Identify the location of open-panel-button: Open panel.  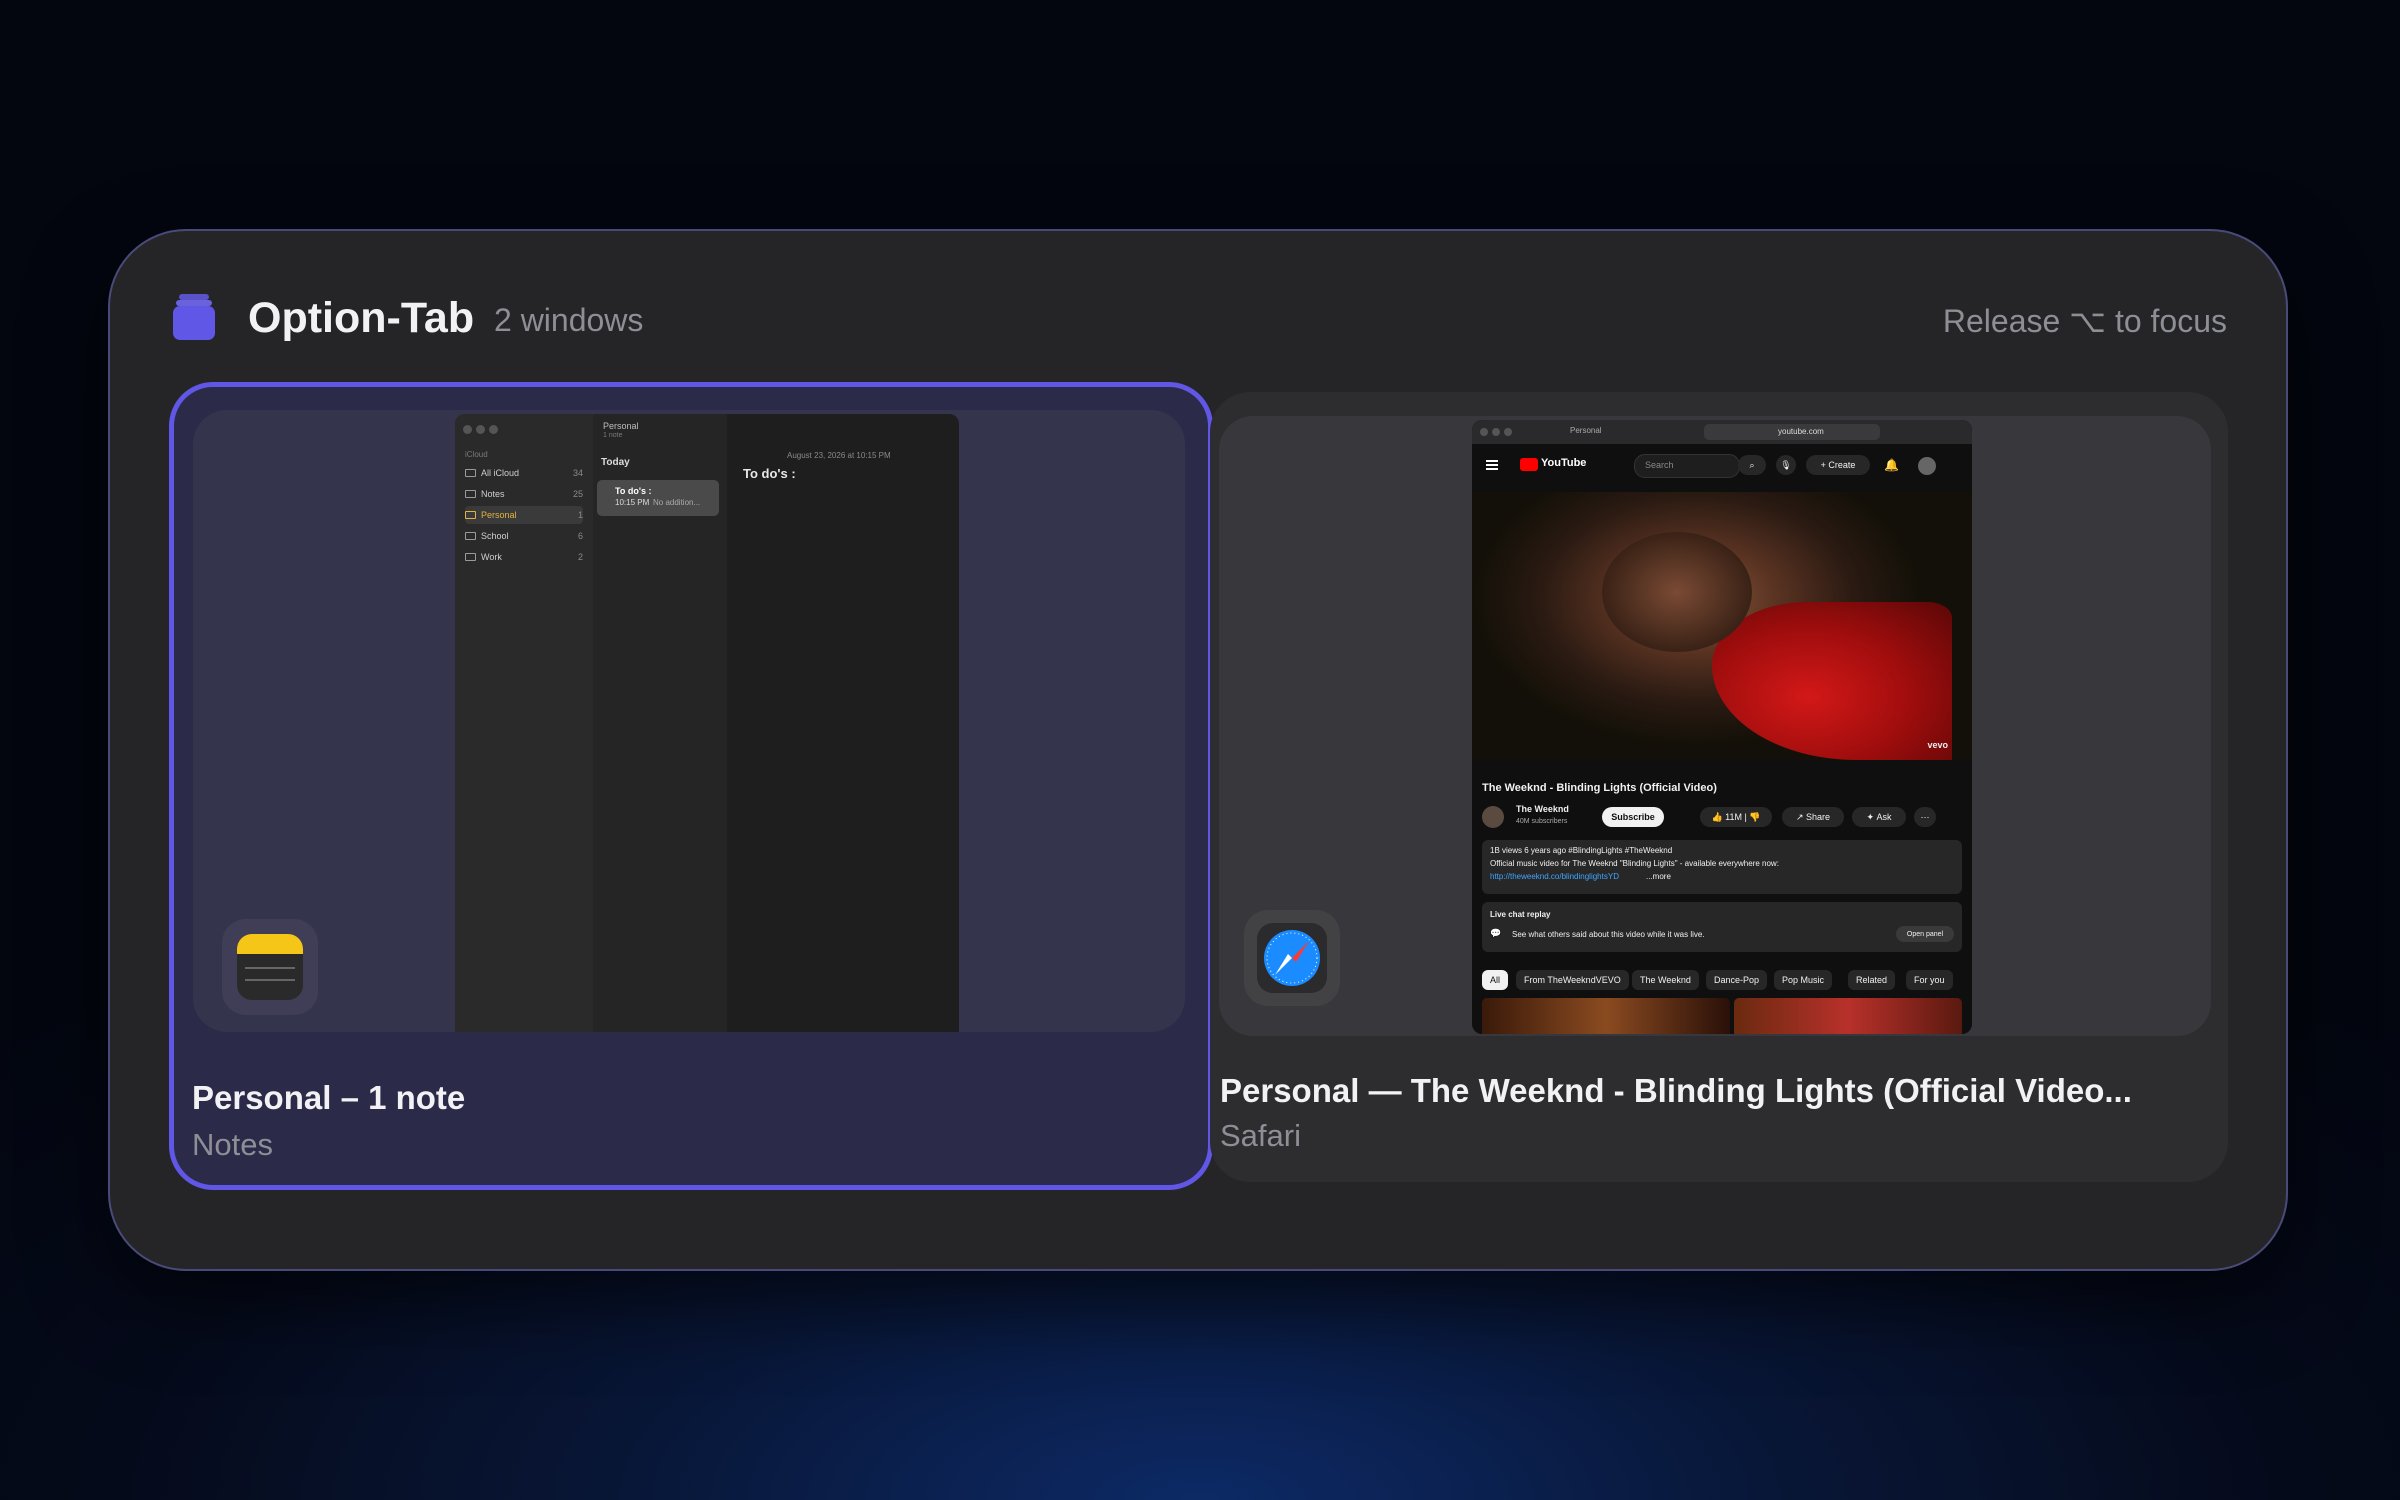
(1925, 934).